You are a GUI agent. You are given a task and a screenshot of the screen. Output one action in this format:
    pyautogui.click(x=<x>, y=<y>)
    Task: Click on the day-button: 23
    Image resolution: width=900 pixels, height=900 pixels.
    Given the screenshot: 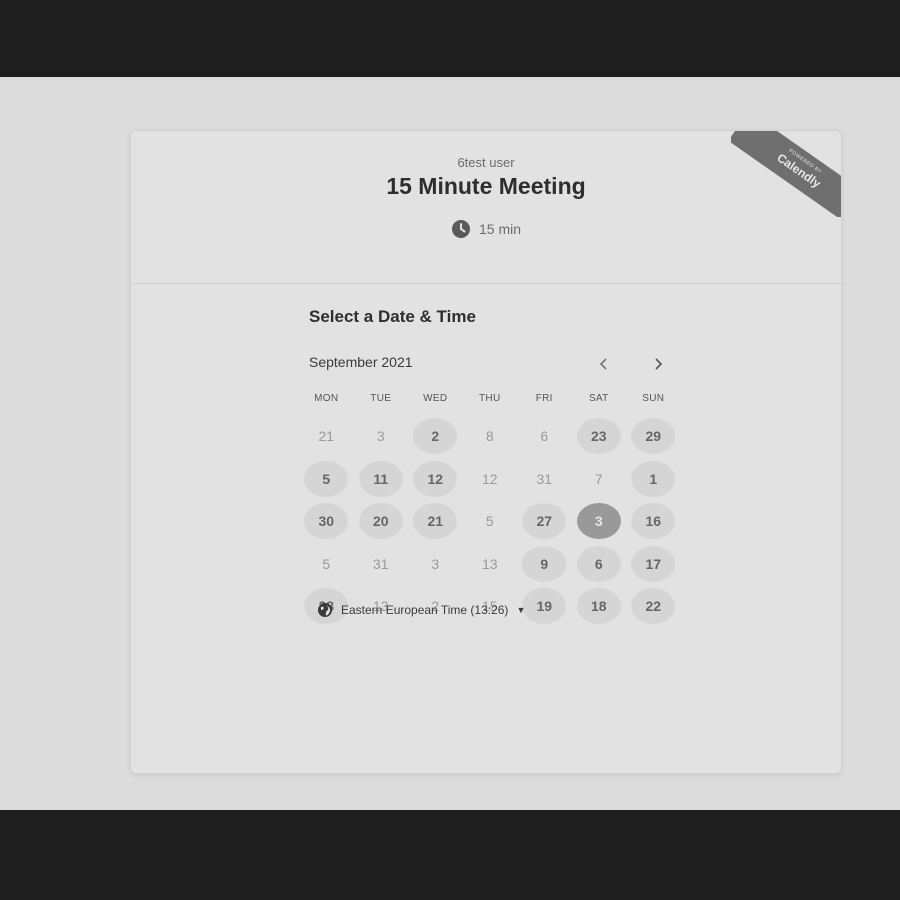 What is the action you would take?
    pyautogui.click(x=598, y=436)
    